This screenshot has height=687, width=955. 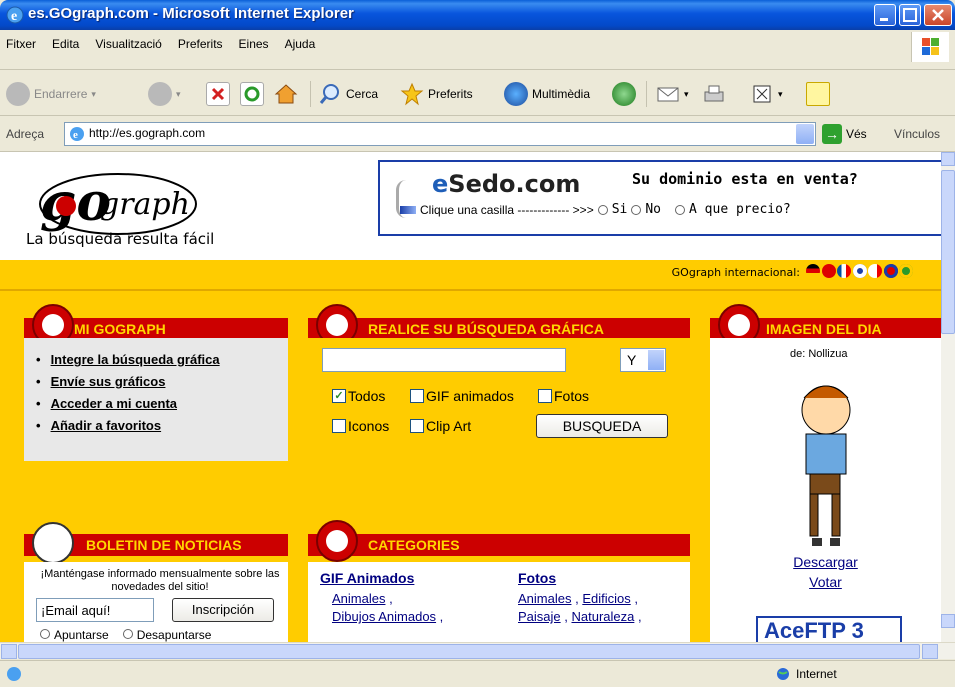 I want to click on link-integre: Integre la búsqueda gráfica, so click(x=135, y=359).